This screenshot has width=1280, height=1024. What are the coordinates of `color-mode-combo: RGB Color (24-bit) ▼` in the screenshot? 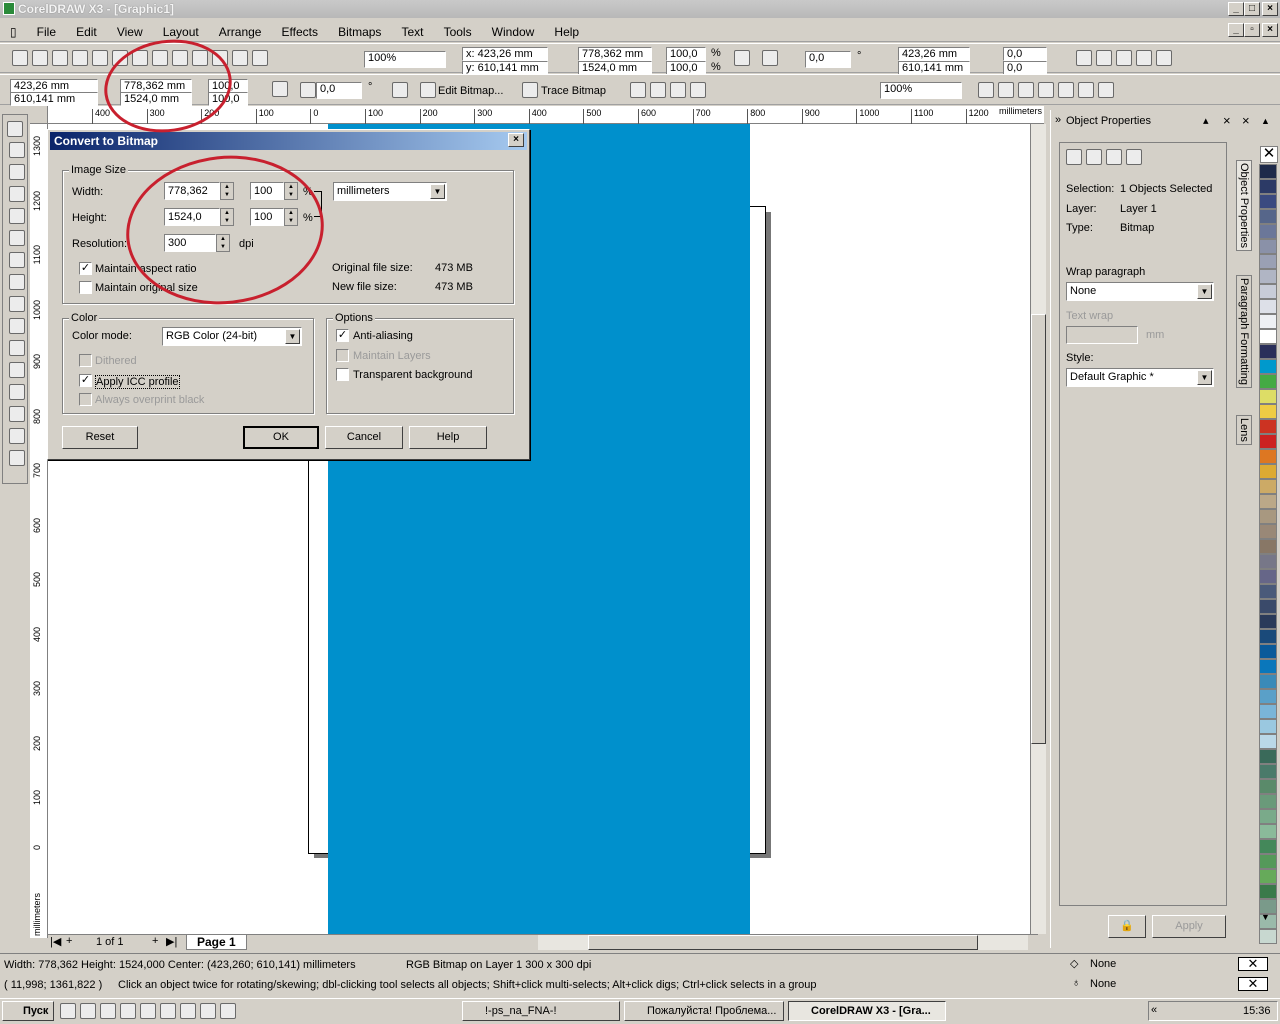 It's located at (232, 336).